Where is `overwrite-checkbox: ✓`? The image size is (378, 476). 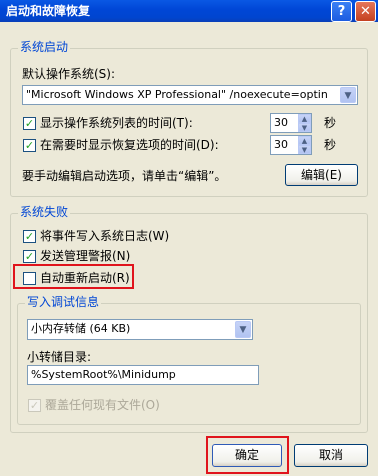 overwrite-checkbox: ✓ is located at coordinates (34, 405).